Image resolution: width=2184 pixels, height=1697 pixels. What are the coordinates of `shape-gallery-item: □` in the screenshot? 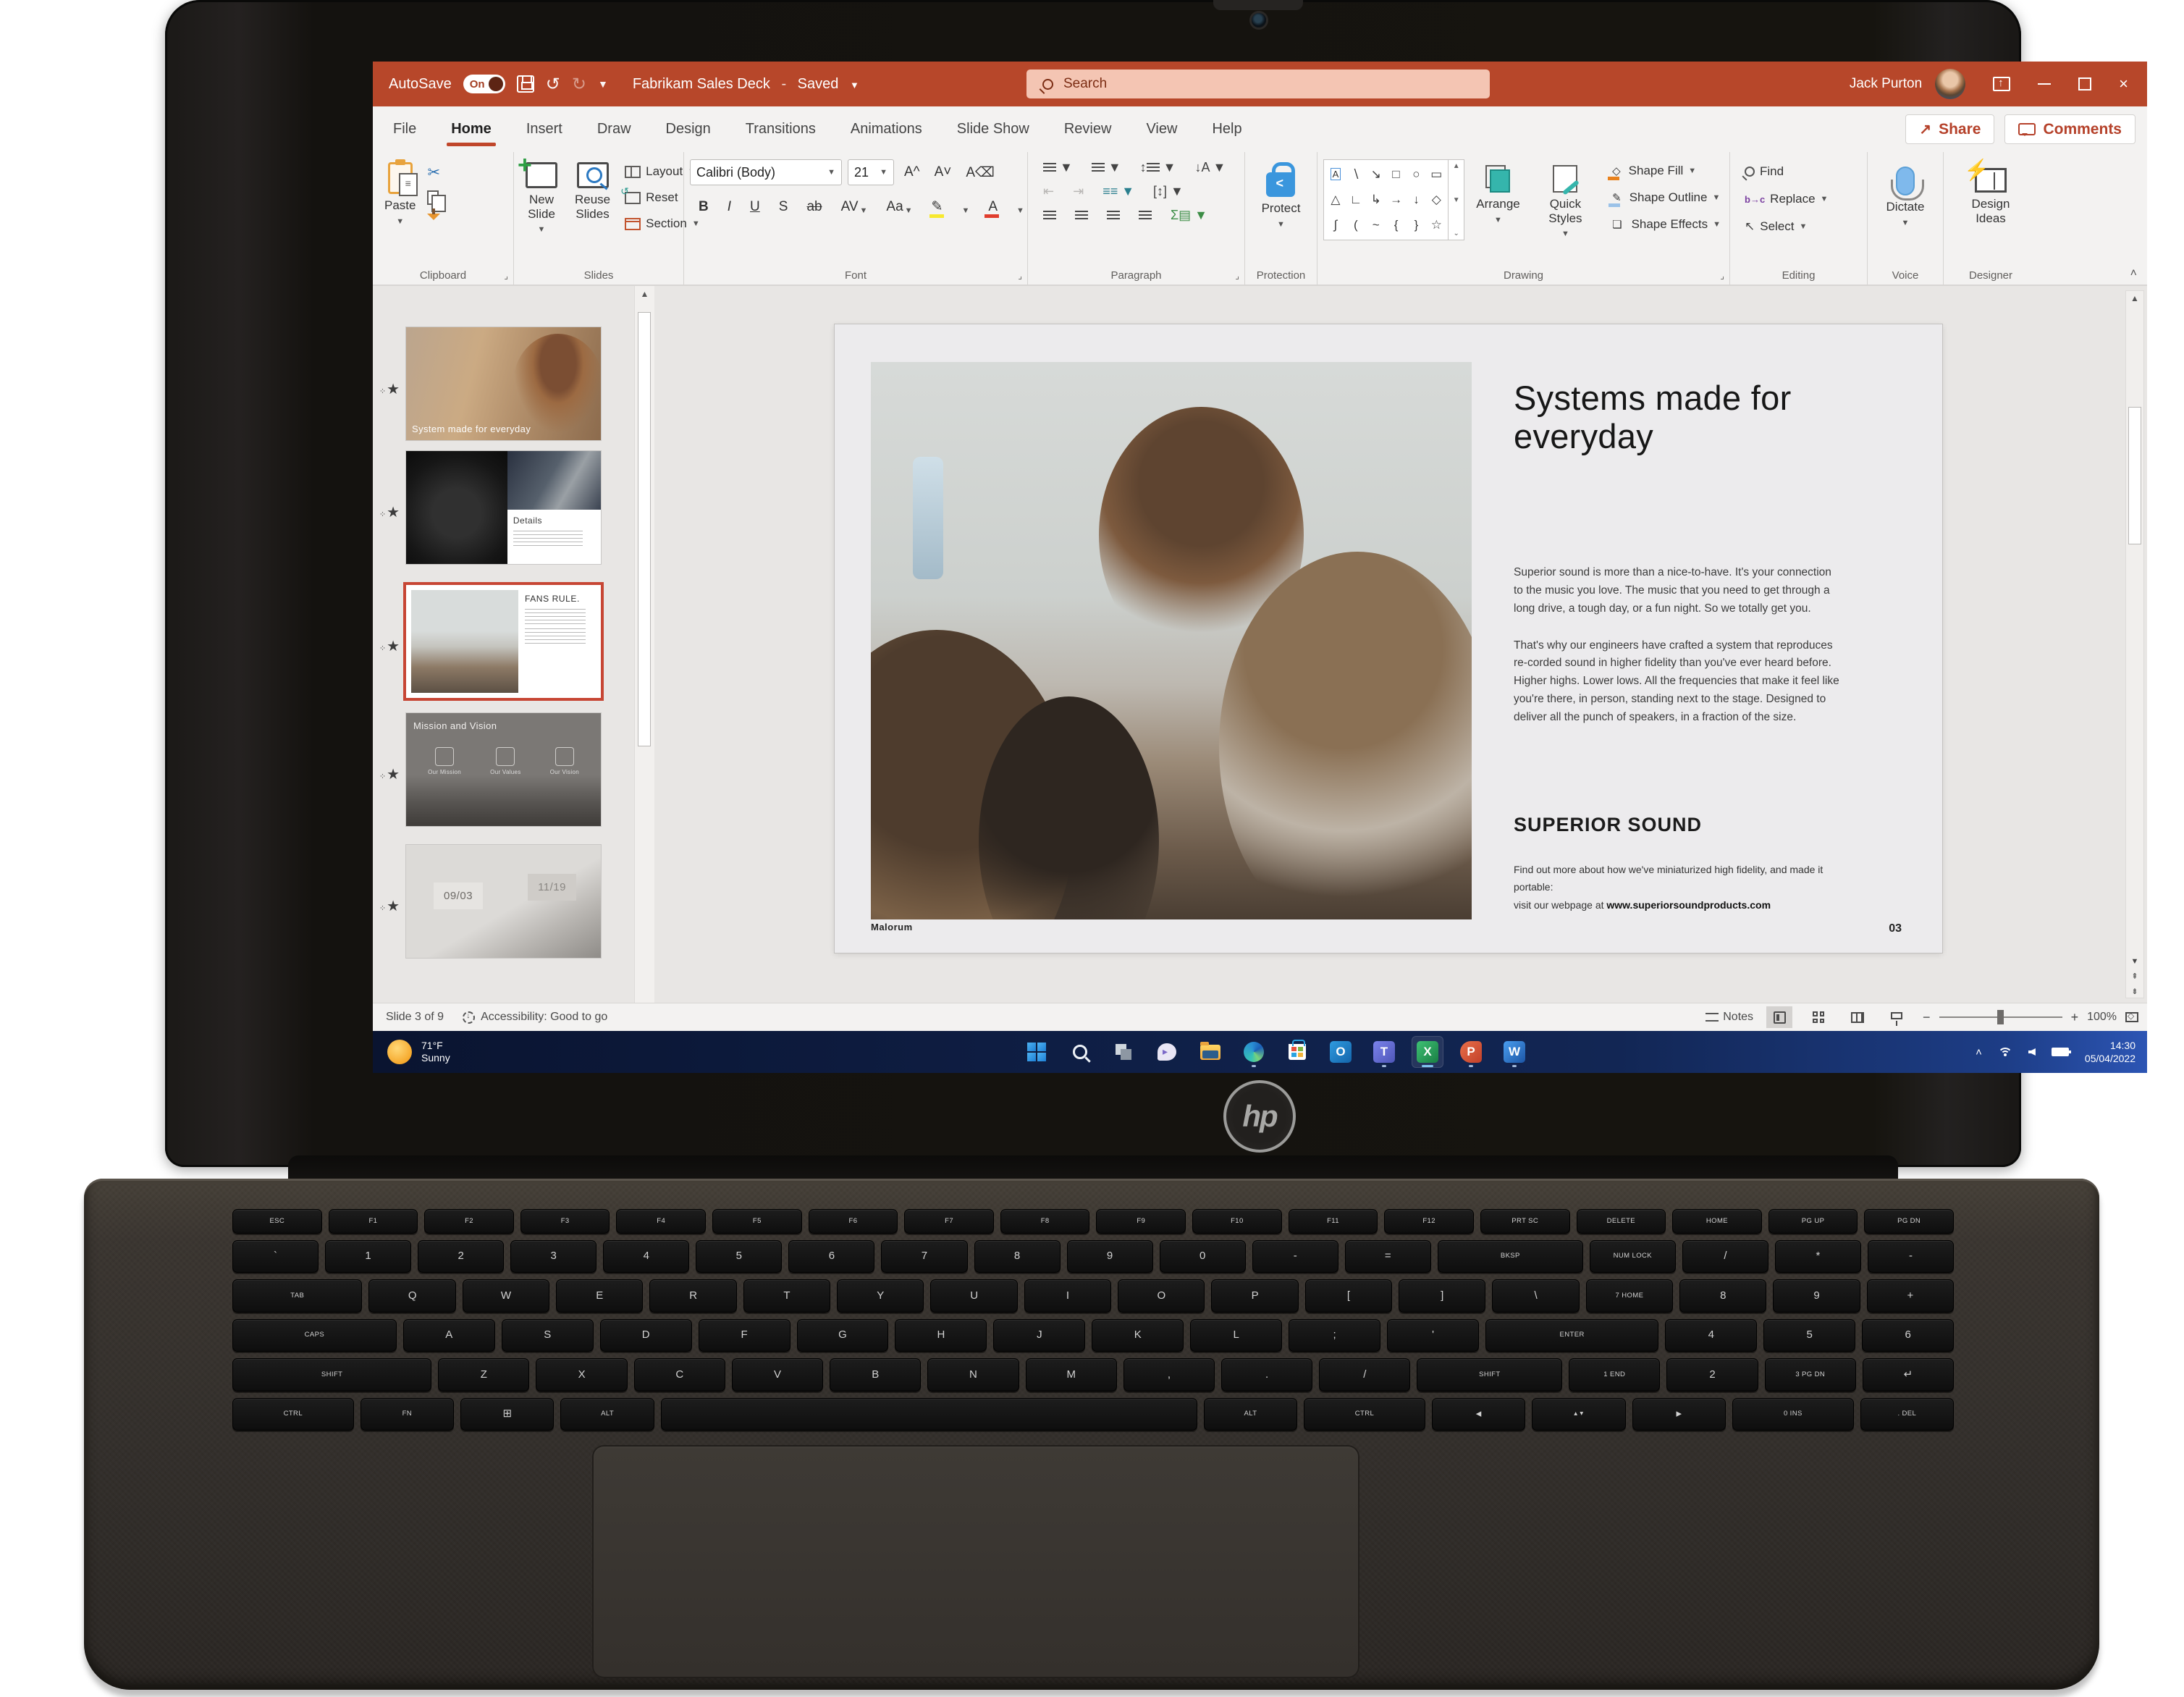 It's located at (1395, 174).